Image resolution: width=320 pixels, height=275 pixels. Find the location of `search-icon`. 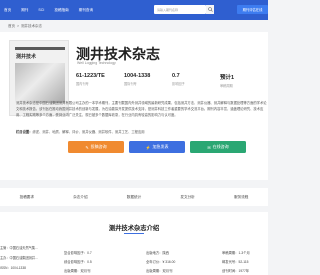

search-icon is located at coordinates (210, 9).